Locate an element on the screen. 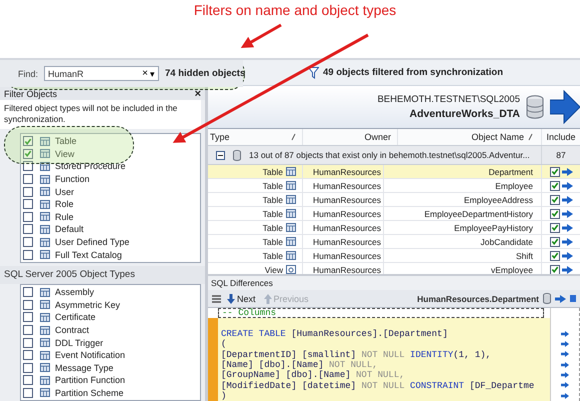 Image resolution: width=580 pixels, height=401 pixels. server-name: BEHEMOTH.TESTNET\SQL2005 is located at coordinates (448, 99).